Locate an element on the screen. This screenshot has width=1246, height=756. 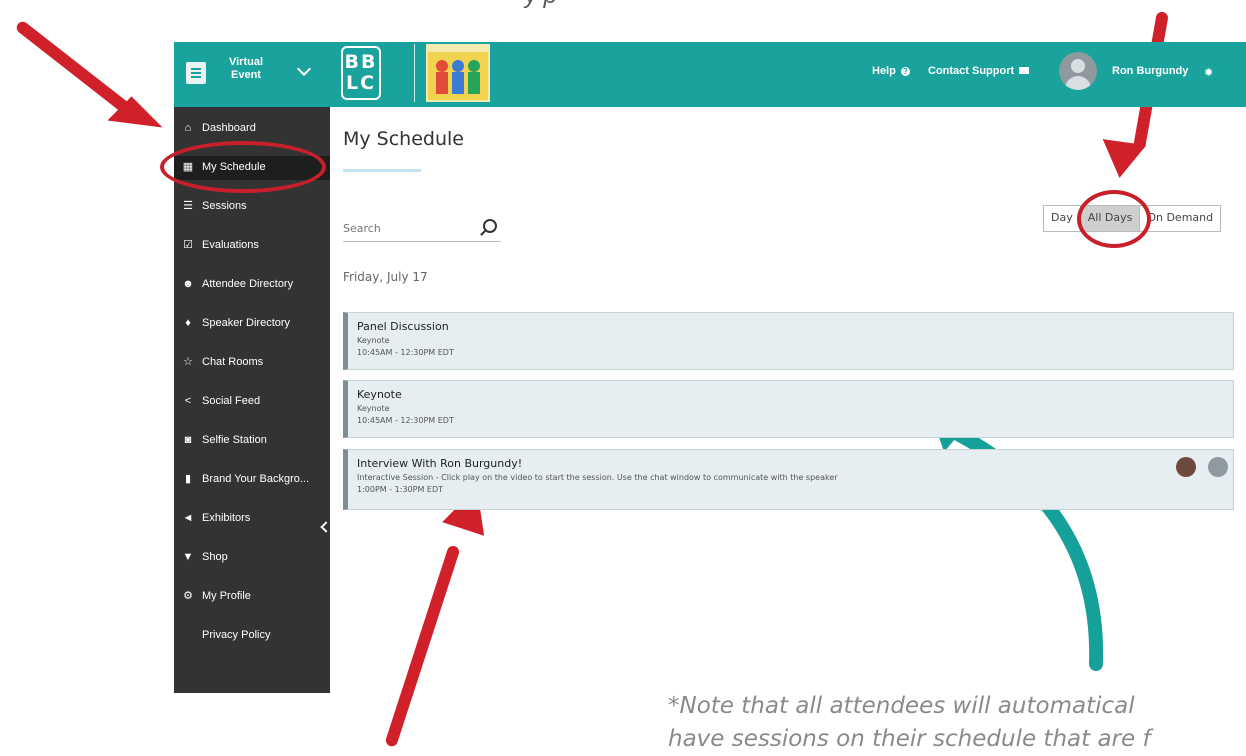
microphone-icon: ♦ is located at coordinates (188, 323).